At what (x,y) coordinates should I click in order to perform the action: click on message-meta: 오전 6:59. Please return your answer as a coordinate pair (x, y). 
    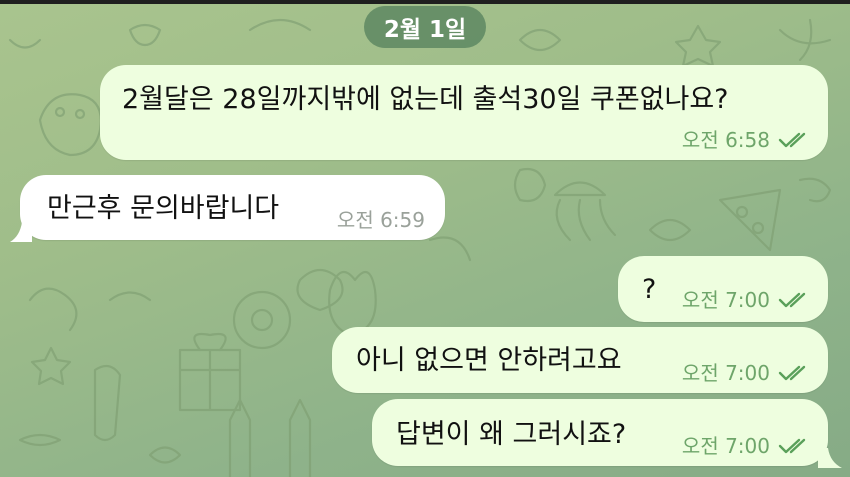
    Looking at the image, I should click on (381, 220).